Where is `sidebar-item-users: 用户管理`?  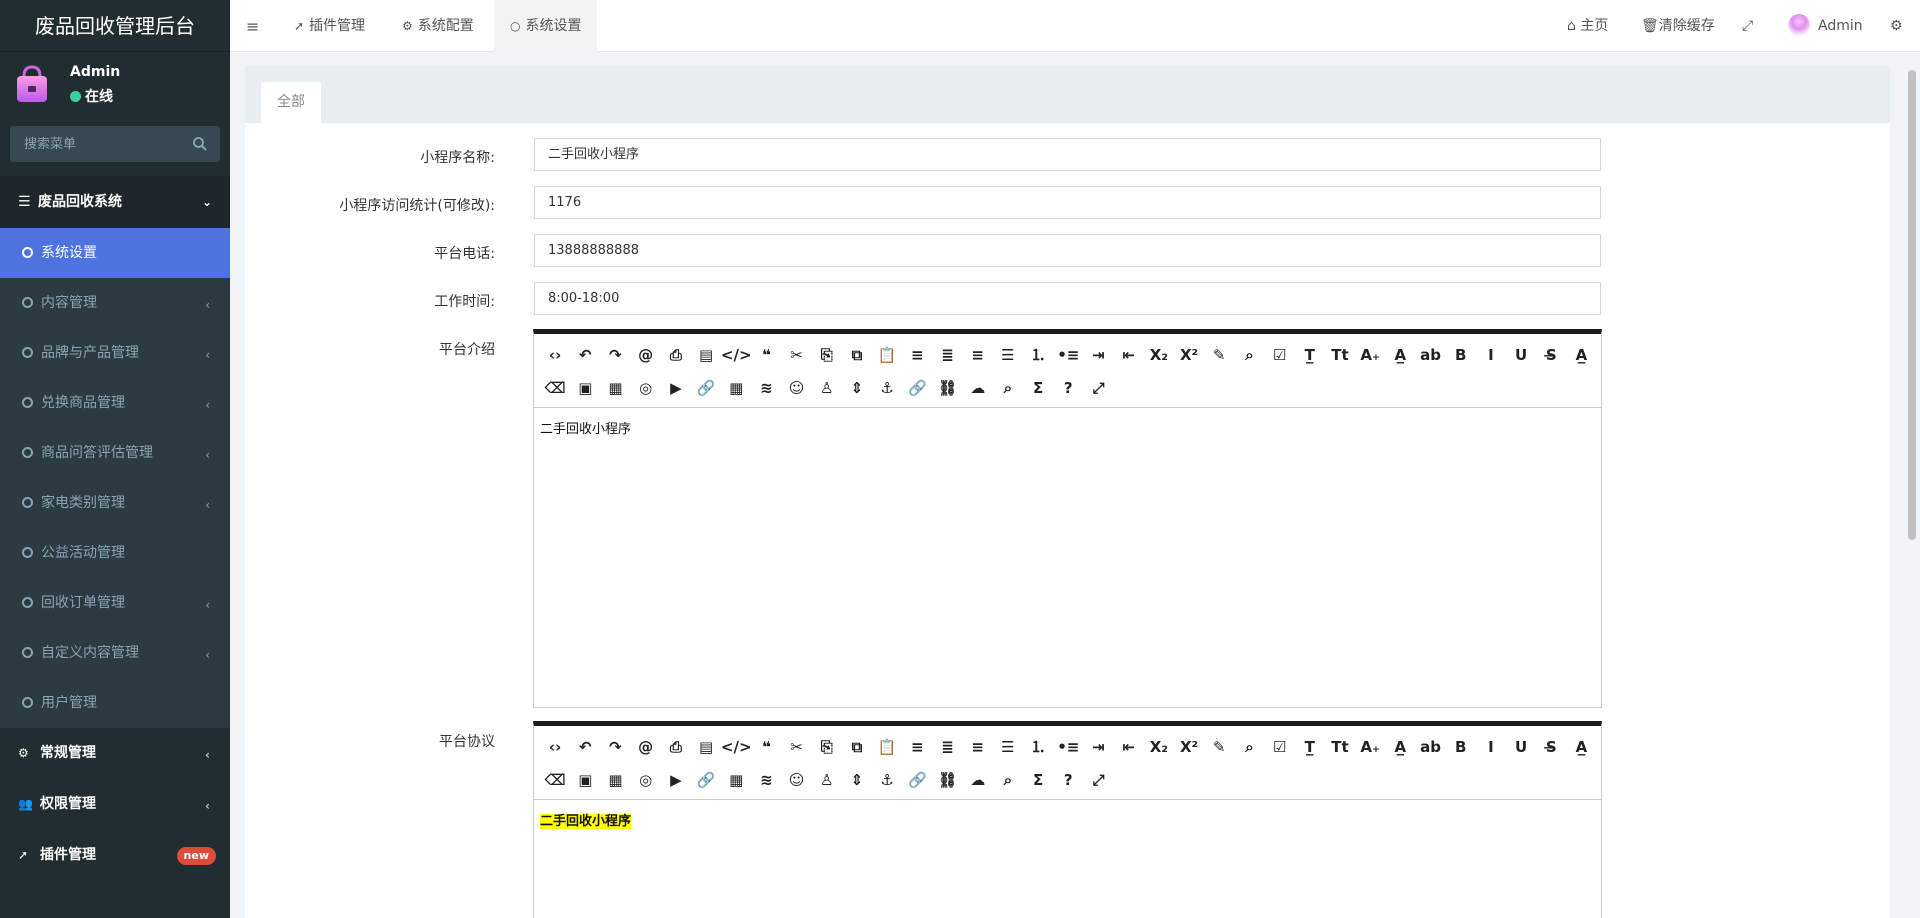
sidebar-item-users: 用户管理 is located at coordinates (115, 703).